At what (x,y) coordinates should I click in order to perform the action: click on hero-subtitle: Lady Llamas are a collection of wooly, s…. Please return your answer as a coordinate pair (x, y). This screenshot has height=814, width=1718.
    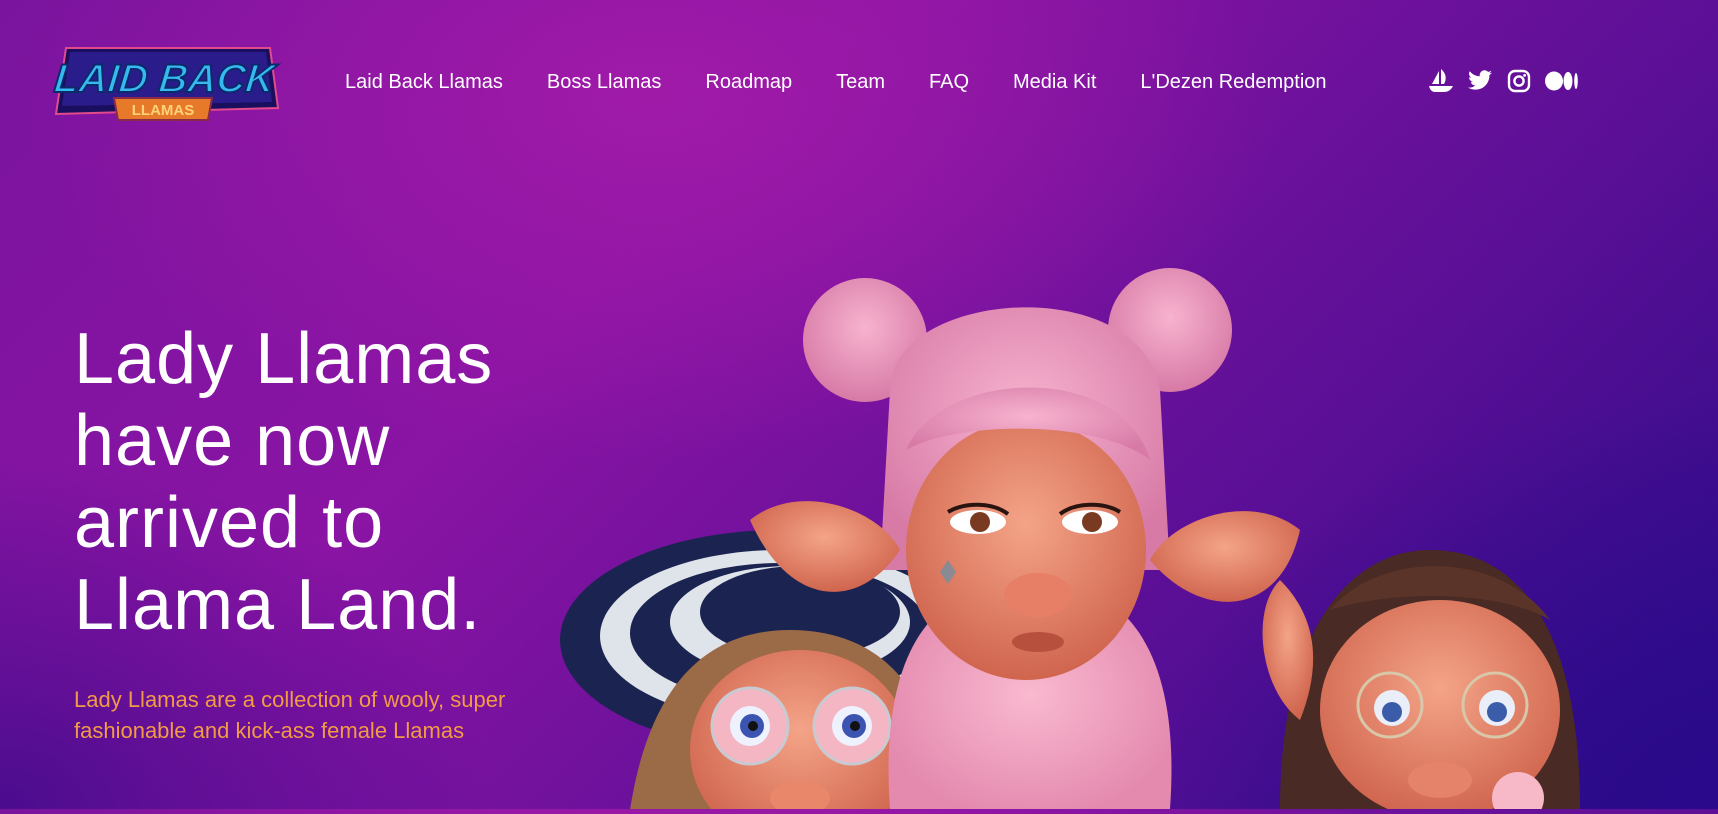
    Looking at the image, I should click on (290, 715).